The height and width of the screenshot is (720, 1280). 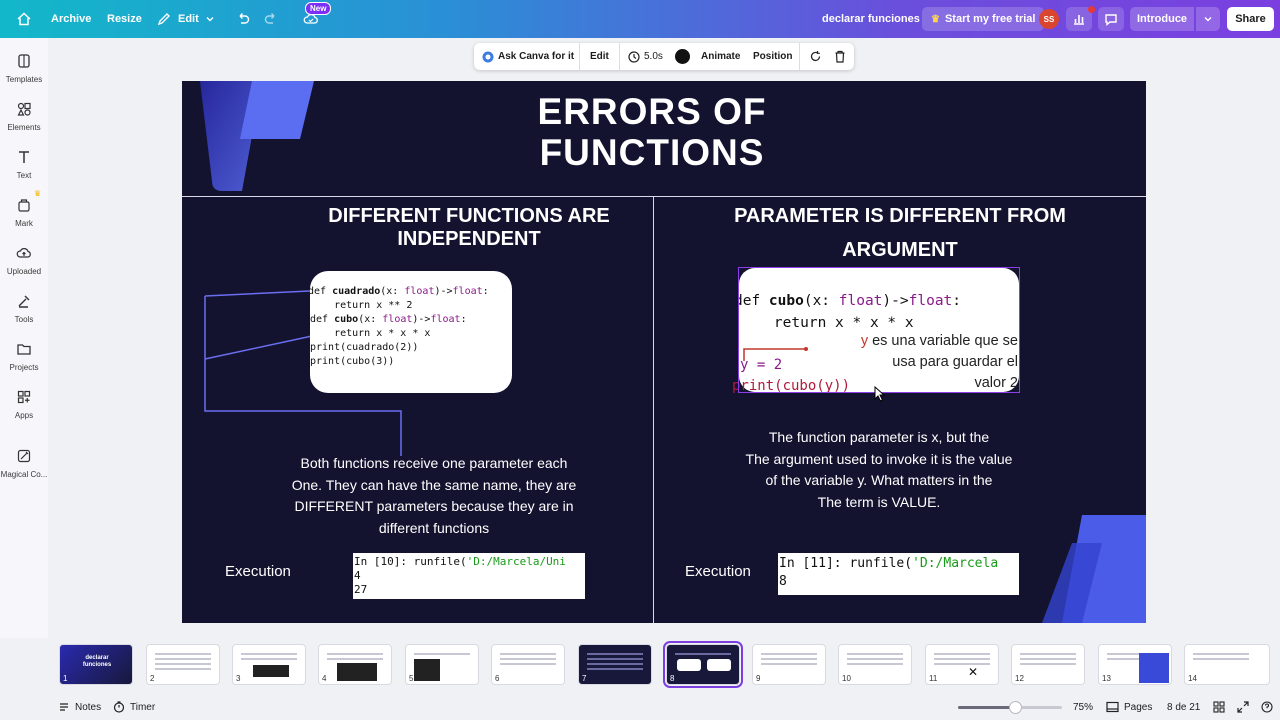 What do you see at coordinates (879, 330) in the screenshot?
I see `selection-frame` at bounding box center [879, 330].